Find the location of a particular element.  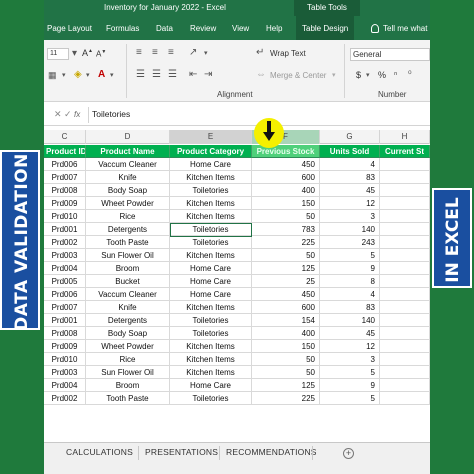

product-name-cell: Broom is located at coordinates (128, 268).